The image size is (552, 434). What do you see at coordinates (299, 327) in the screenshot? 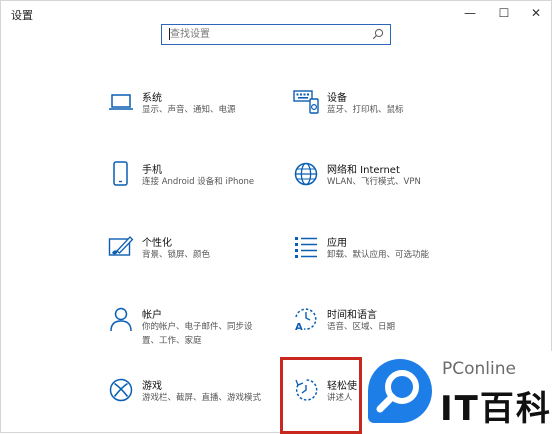
I see `svg-text: A` at bounding box center [299, 327].